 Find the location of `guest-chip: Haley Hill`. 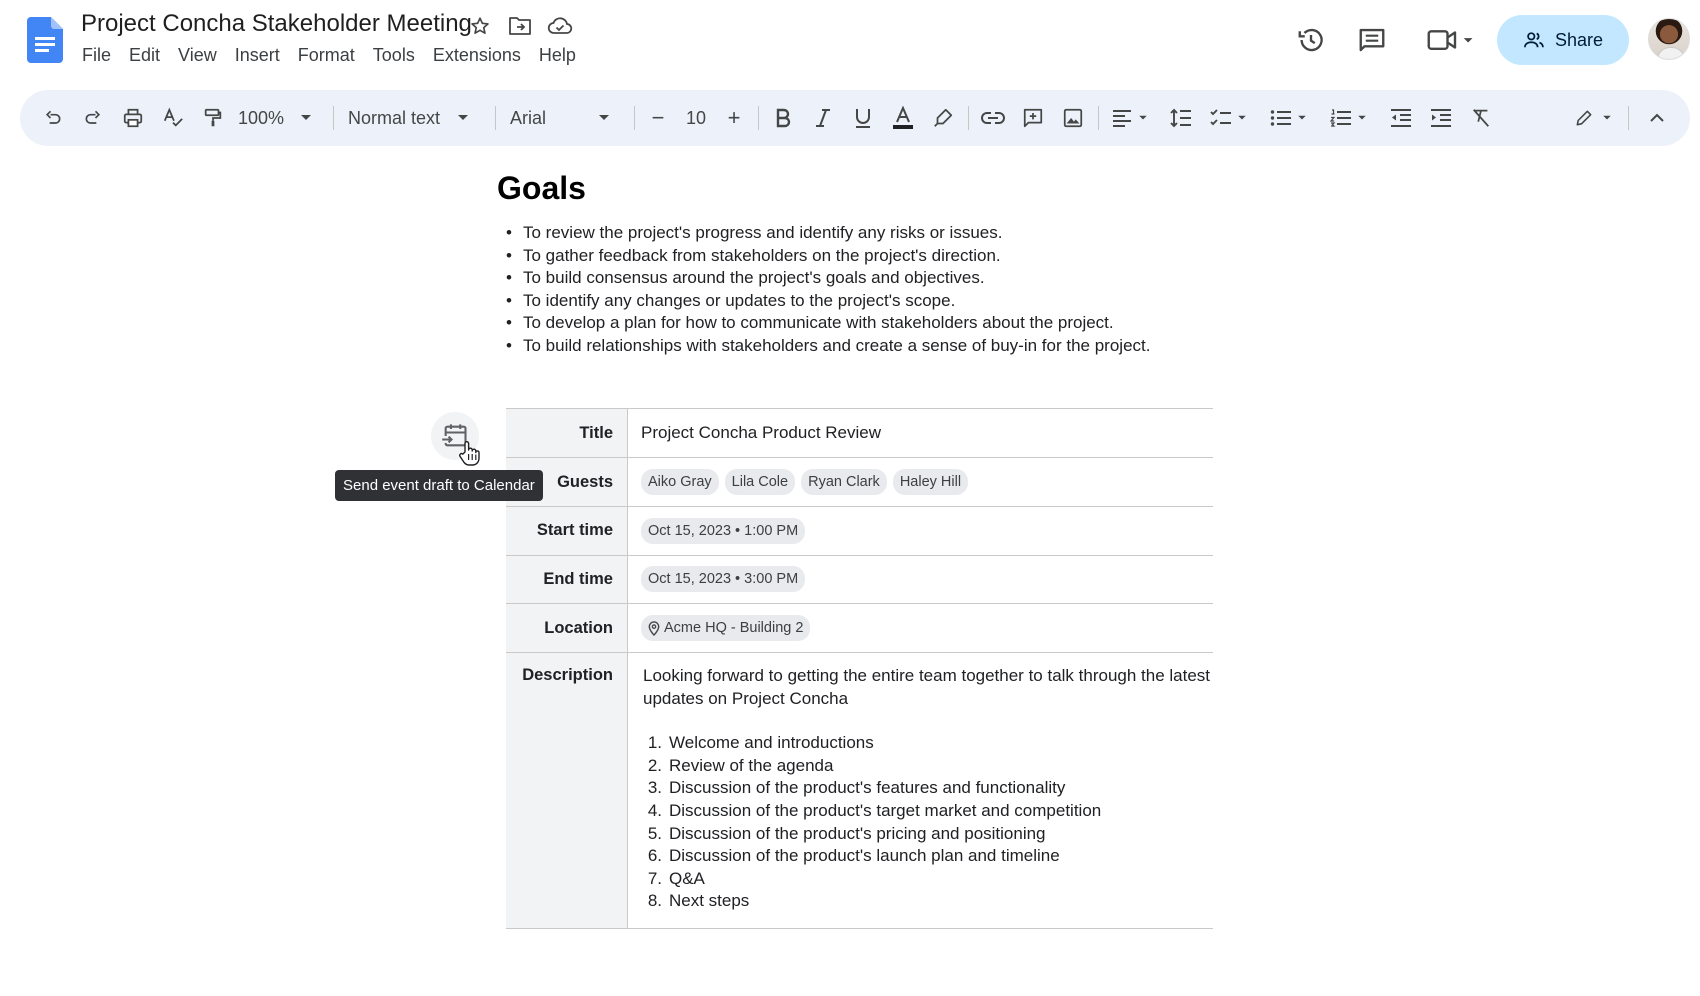

guest-chip: Haley Hill is located at coordinates (930, 482).